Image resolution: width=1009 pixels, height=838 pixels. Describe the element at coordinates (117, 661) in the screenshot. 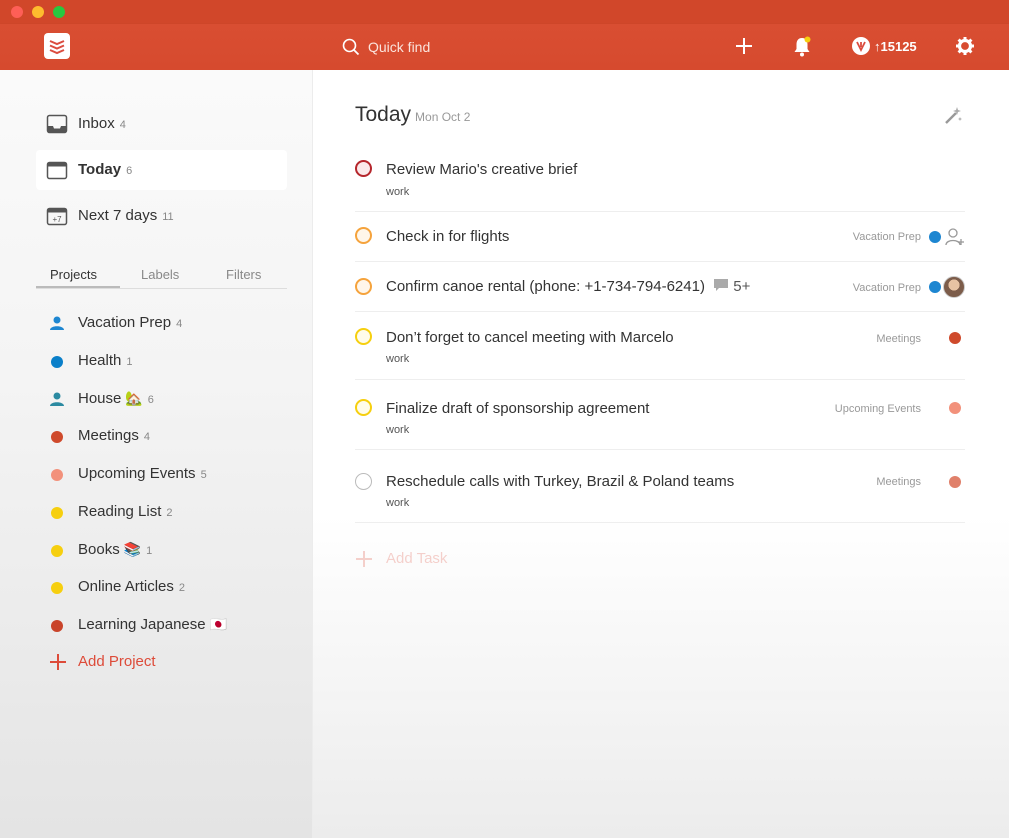

I see `add-project-label: Add Project` at that location.